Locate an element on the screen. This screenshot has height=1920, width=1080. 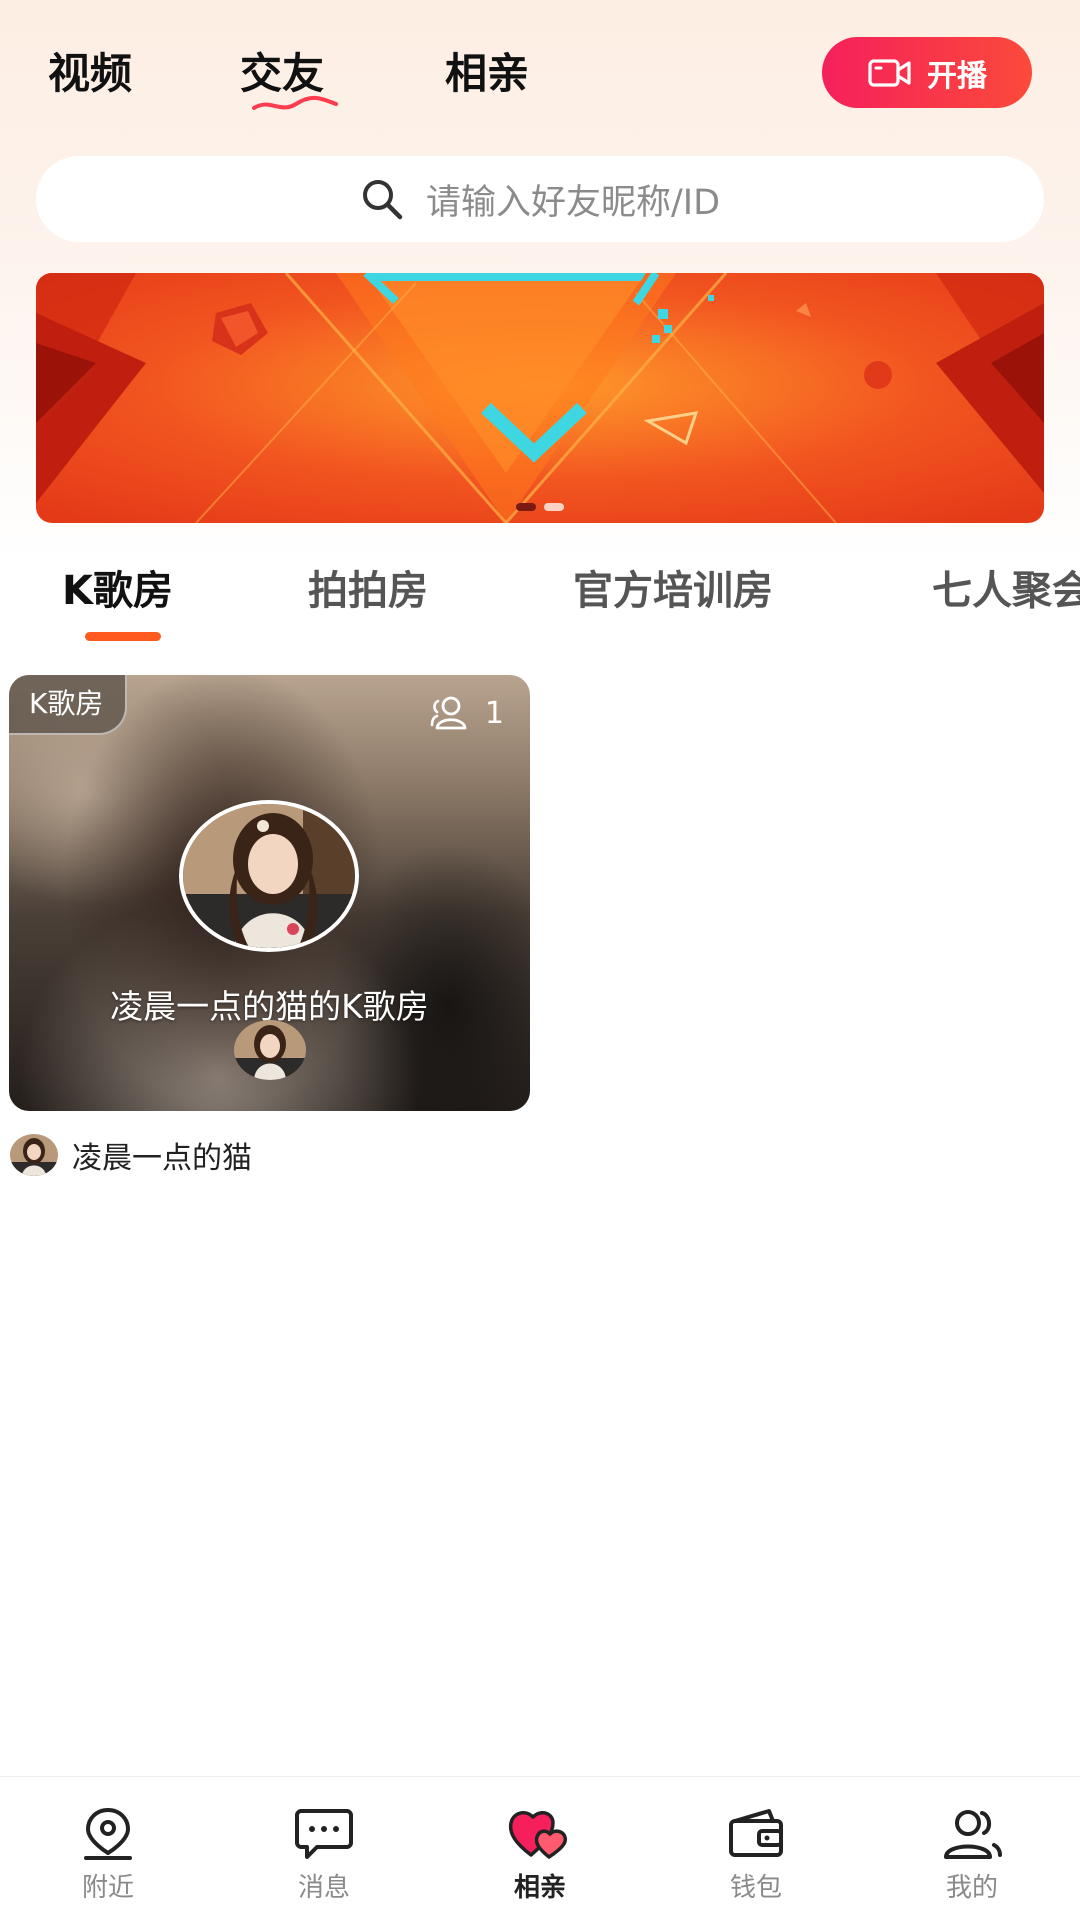
active-tab-underline is located at coordinates (295, 103).